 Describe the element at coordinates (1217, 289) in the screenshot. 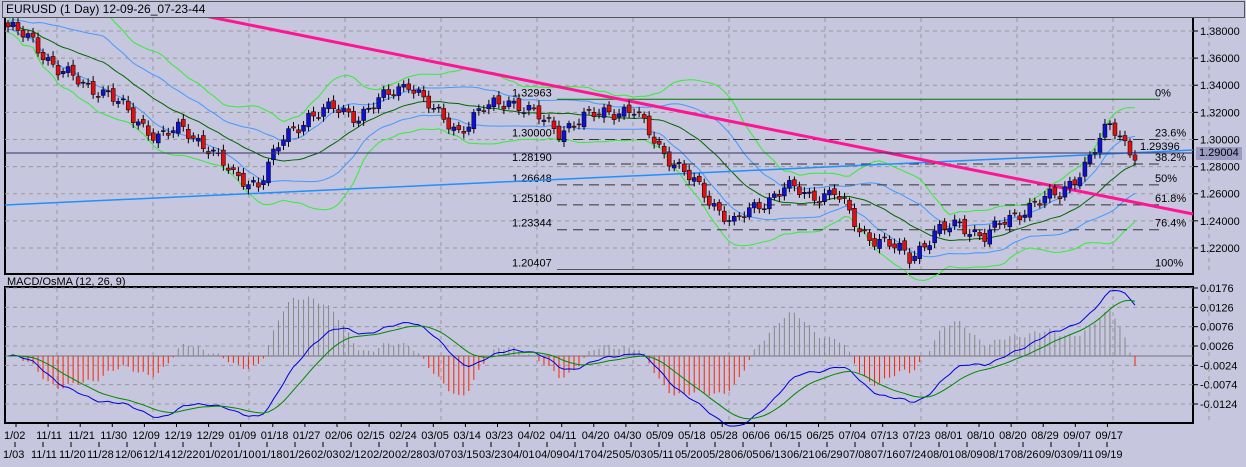

I see `macd-tick-label: 0.0176` at that location.